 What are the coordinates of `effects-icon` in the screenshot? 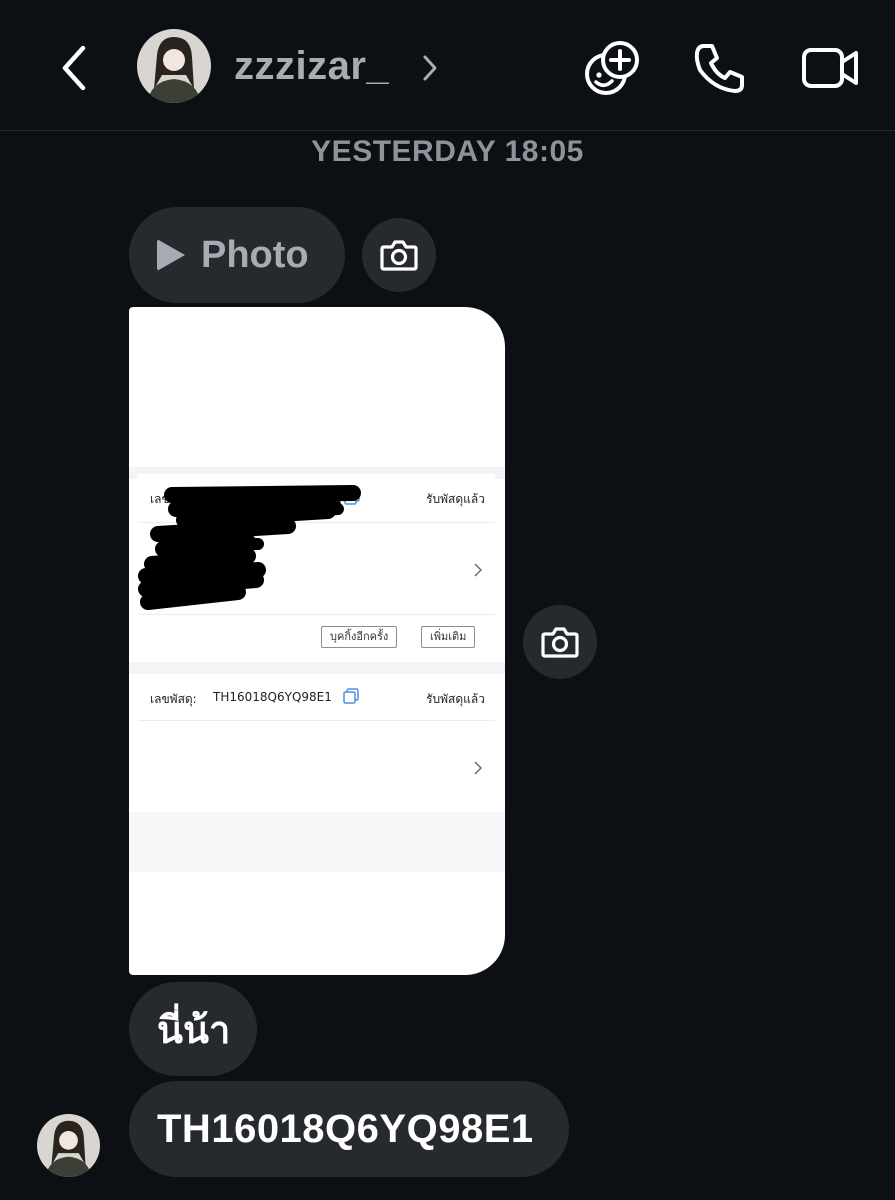 It's located at (612, 68).